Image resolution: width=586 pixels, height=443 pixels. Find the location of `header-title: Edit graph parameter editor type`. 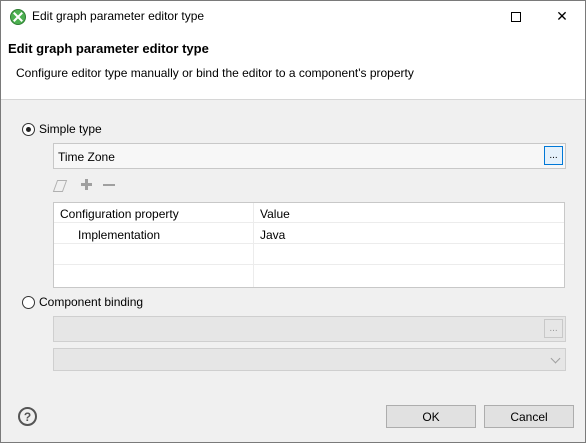

header-title: Edit graph parameter editor type is located at coordinates (108, 48).